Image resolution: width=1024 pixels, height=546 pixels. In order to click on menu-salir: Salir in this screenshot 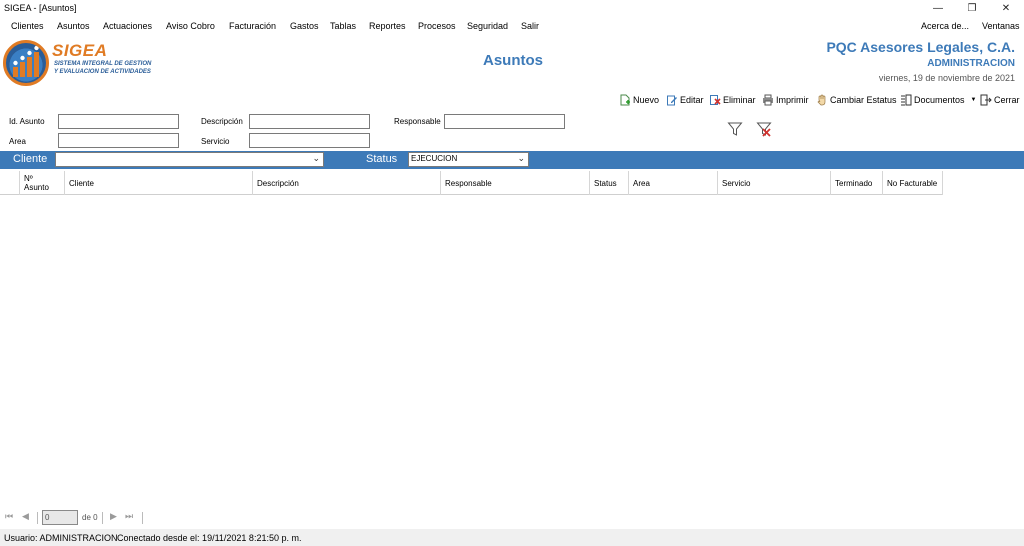, I will do `click(530, 26)`.